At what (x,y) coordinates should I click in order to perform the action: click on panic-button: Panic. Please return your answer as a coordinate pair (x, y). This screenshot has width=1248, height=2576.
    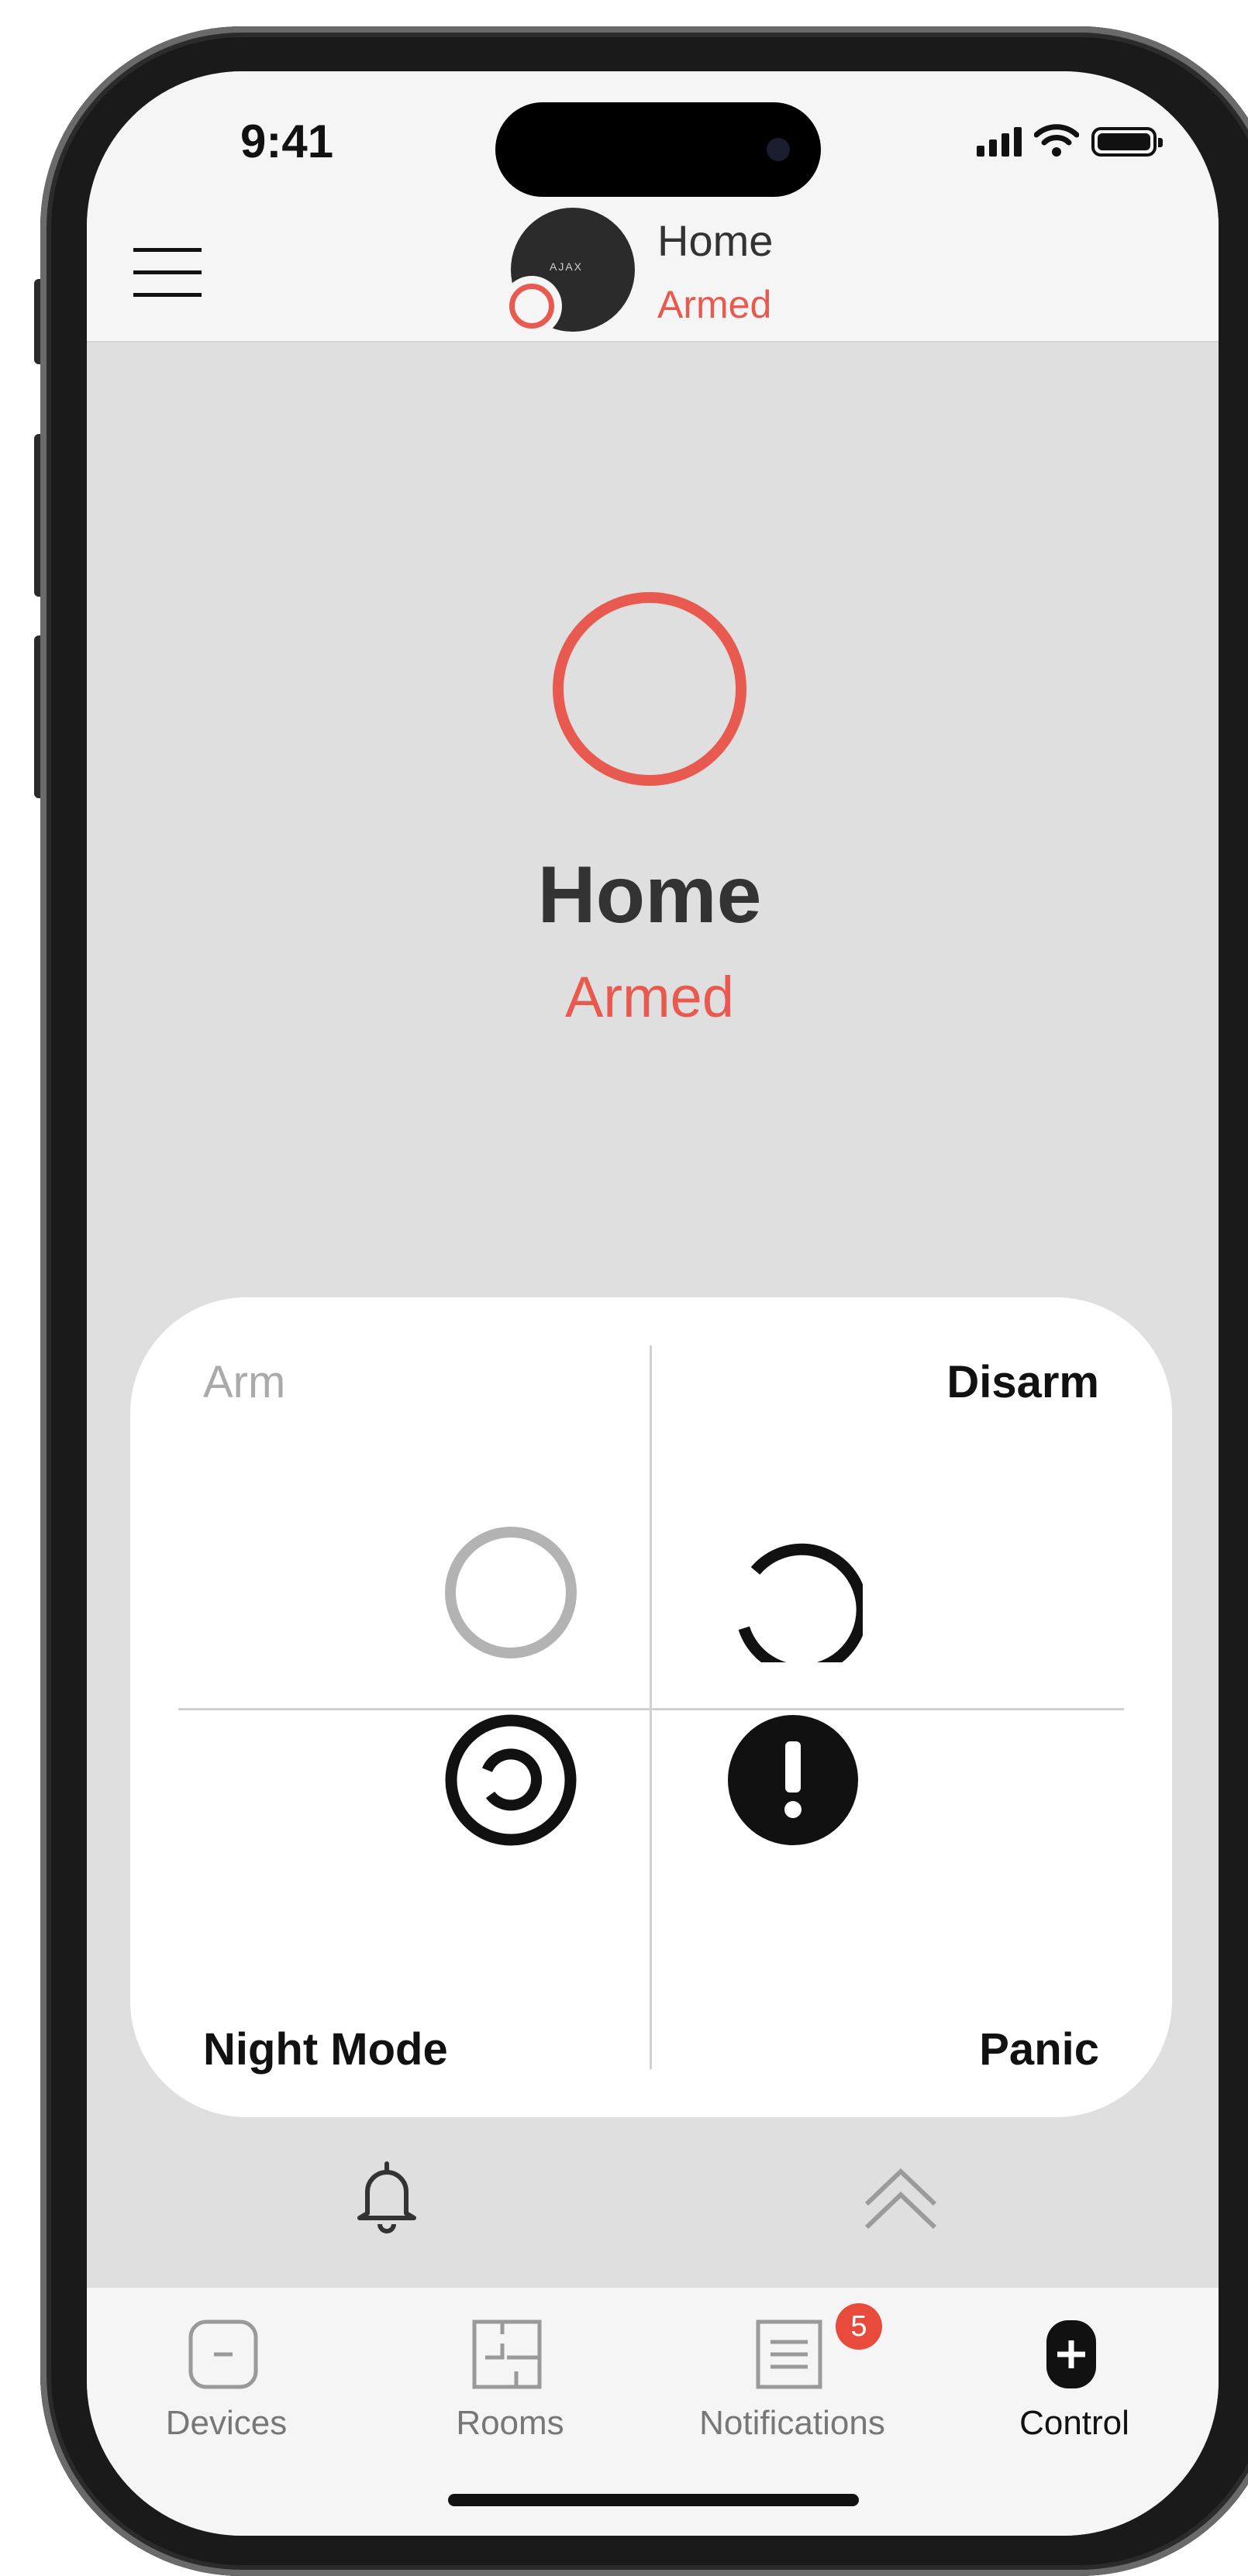
    Looking at the image, I should click on (912, 1913).